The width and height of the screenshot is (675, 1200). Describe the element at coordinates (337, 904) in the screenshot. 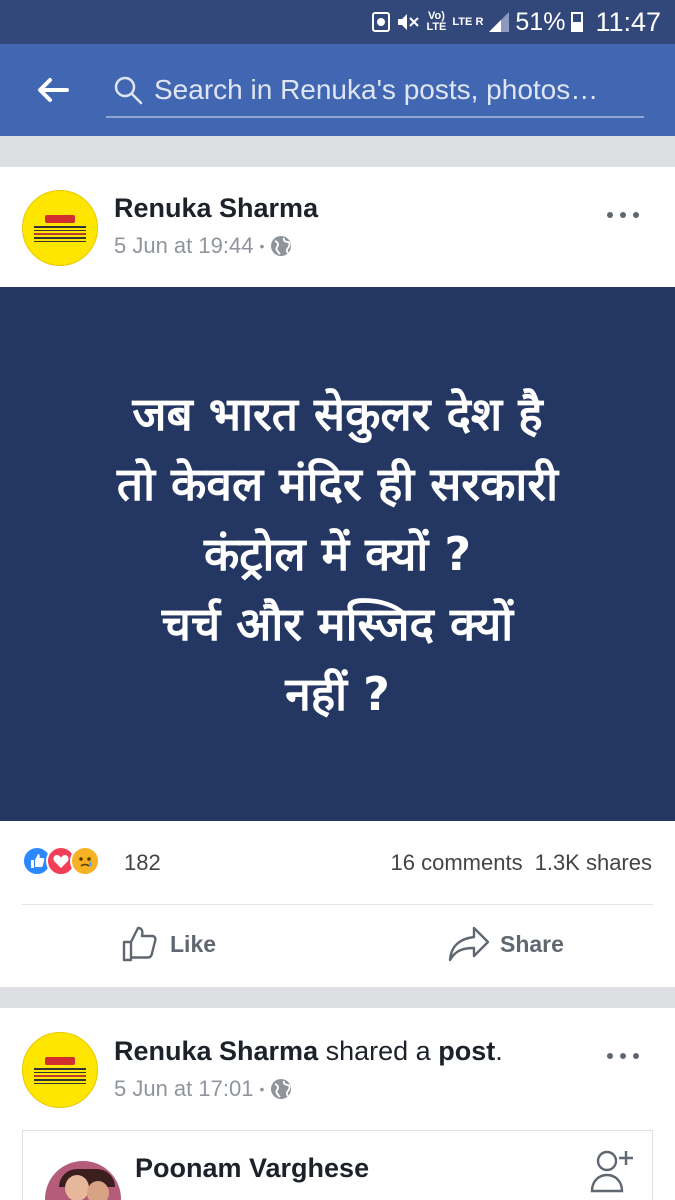

I see `divider` at that location.